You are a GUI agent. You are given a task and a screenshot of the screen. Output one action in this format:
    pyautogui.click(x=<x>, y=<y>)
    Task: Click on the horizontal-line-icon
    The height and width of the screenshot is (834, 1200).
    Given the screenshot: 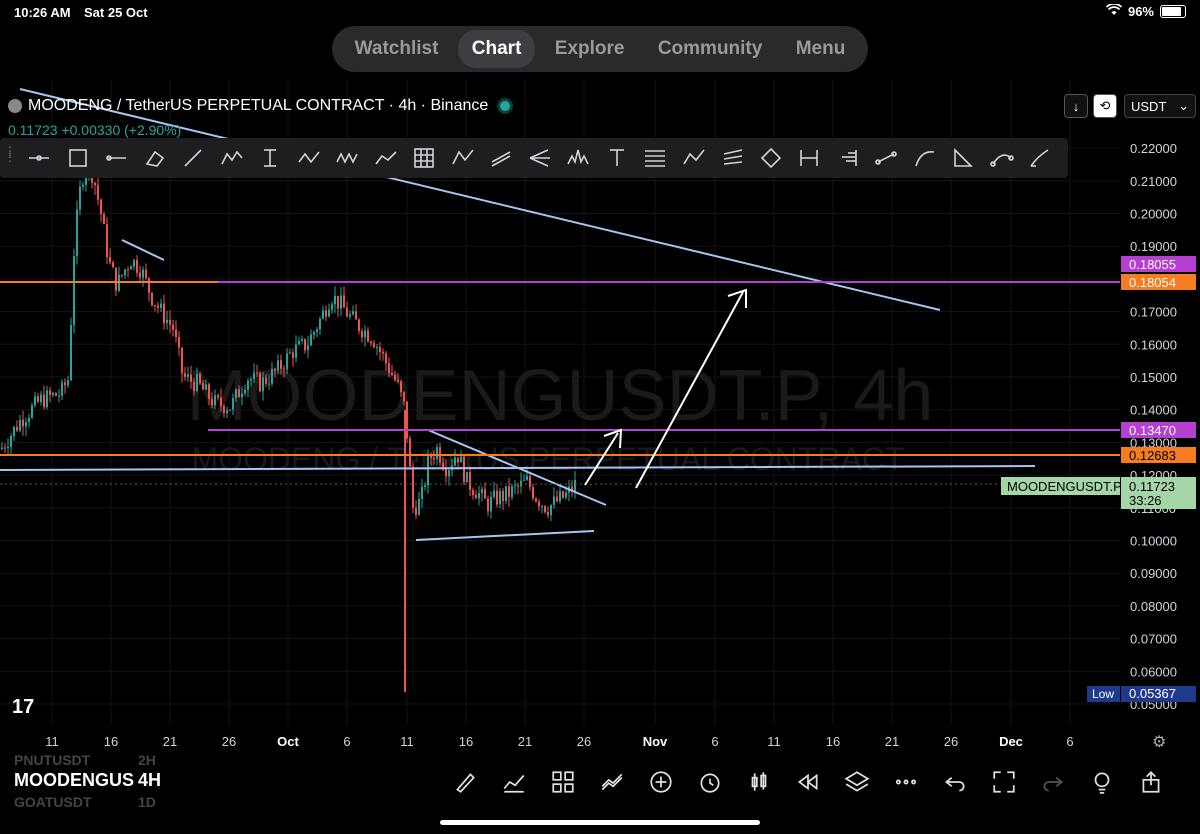 What is the action you would take?
    pyautogui.click(x=39, y=158)
    